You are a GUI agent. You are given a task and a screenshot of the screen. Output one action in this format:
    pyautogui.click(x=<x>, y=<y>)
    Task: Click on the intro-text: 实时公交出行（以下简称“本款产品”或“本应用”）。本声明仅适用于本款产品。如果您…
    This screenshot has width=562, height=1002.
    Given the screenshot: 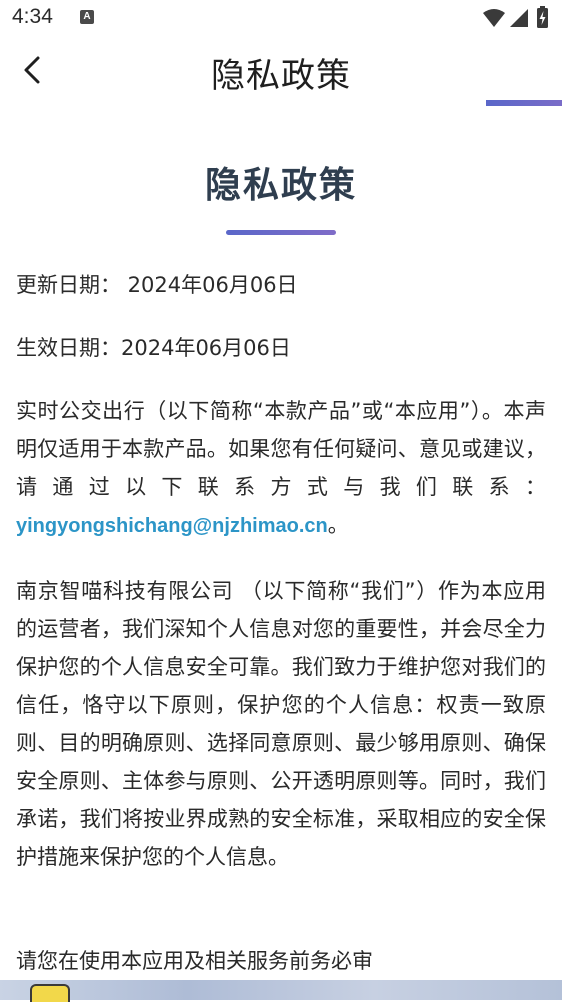 What is the action you would take?
    pyautogui.click(x=281, y=449)
    